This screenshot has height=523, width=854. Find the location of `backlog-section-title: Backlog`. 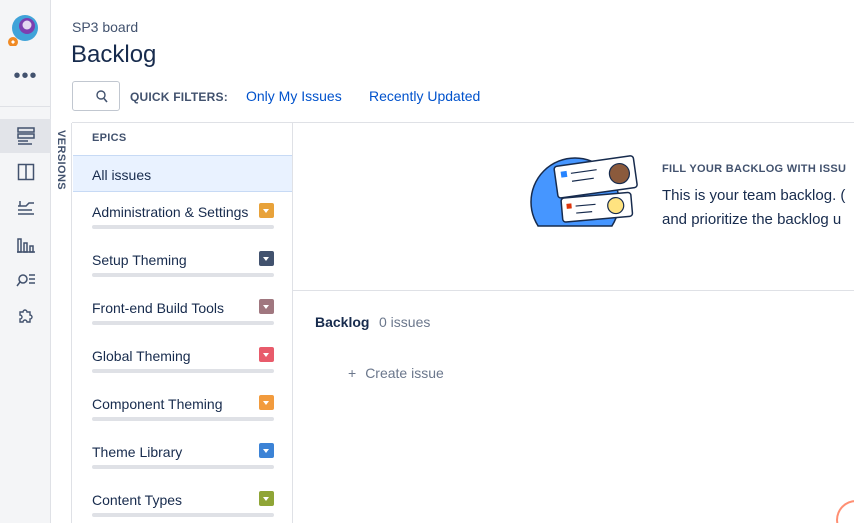

backlog-section-title: Backlog is located at coordinates (342, 322).